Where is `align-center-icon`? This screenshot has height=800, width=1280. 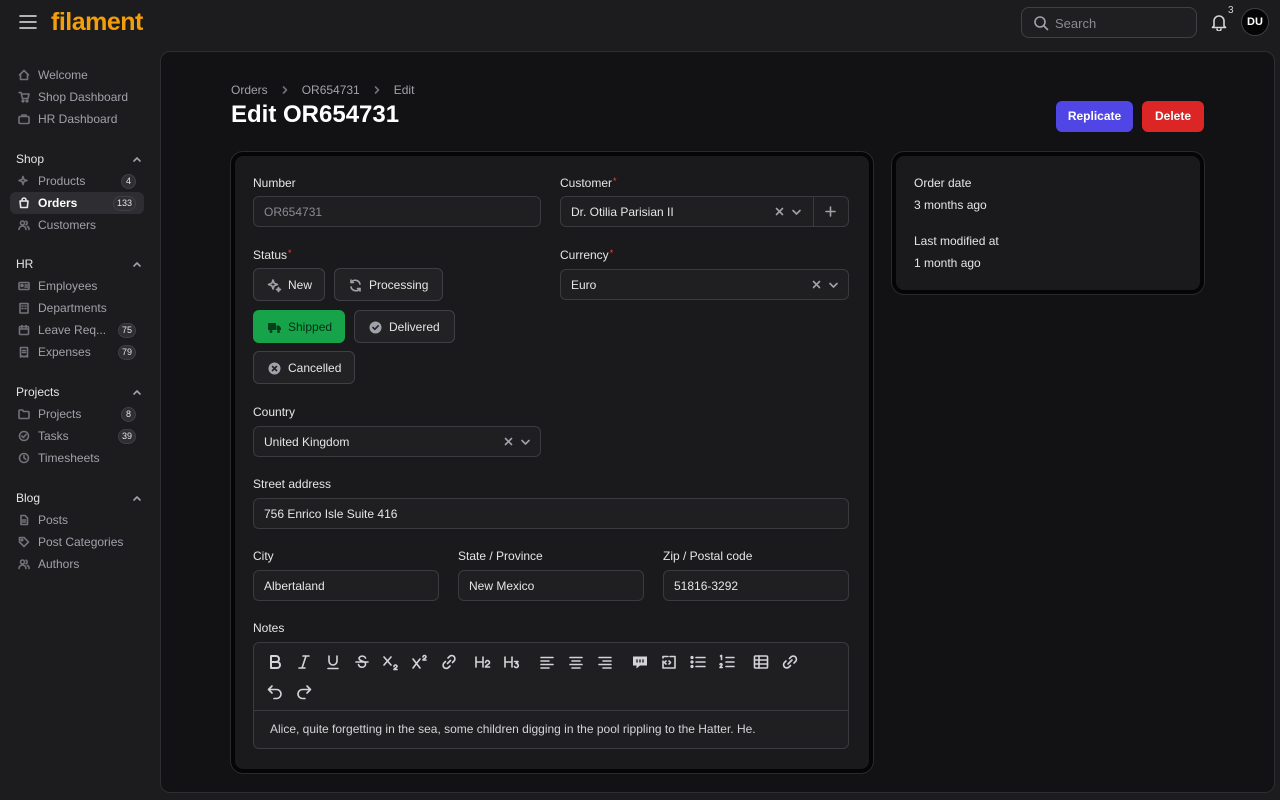 align-center-icon is located at coordinates (576, 662).